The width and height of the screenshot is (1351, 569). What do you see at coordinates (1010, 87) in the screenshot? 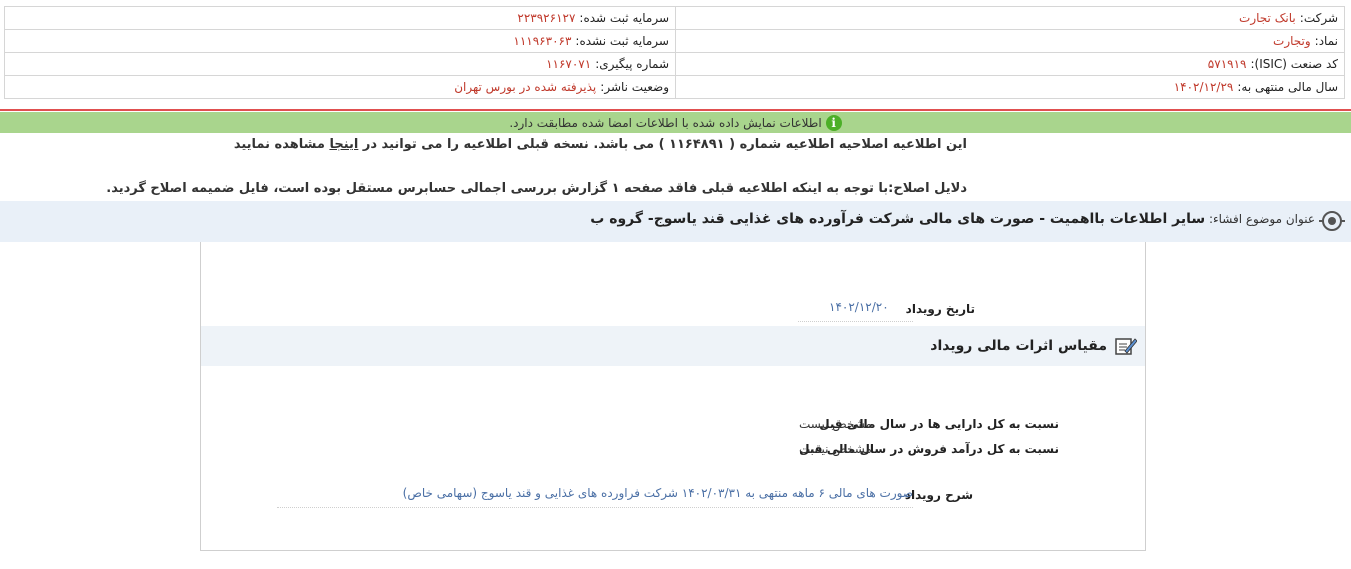
I see `fiscal-year-cell: سال مالی منتهی به:۱۴۰۲/۱۲/۲۹` at bounding box center [1010, 87].